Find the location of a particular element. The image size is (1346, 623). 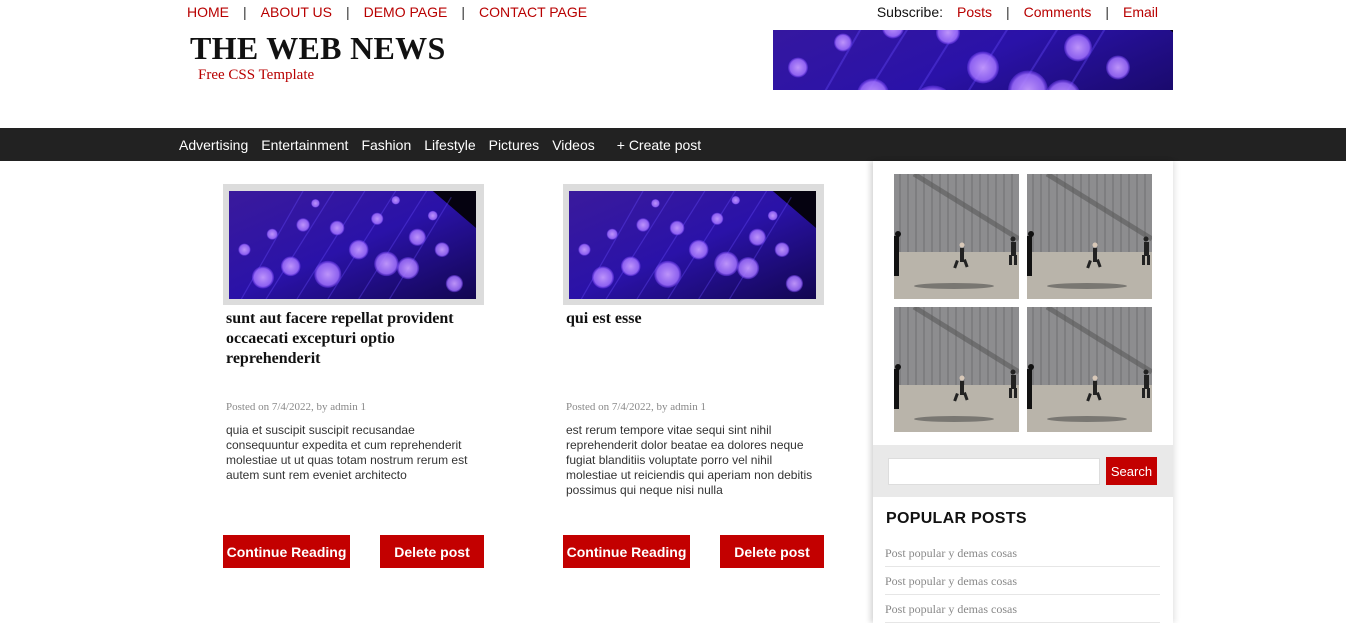

subscribe-posts-link: Posts is located at coordinates (974, 12).